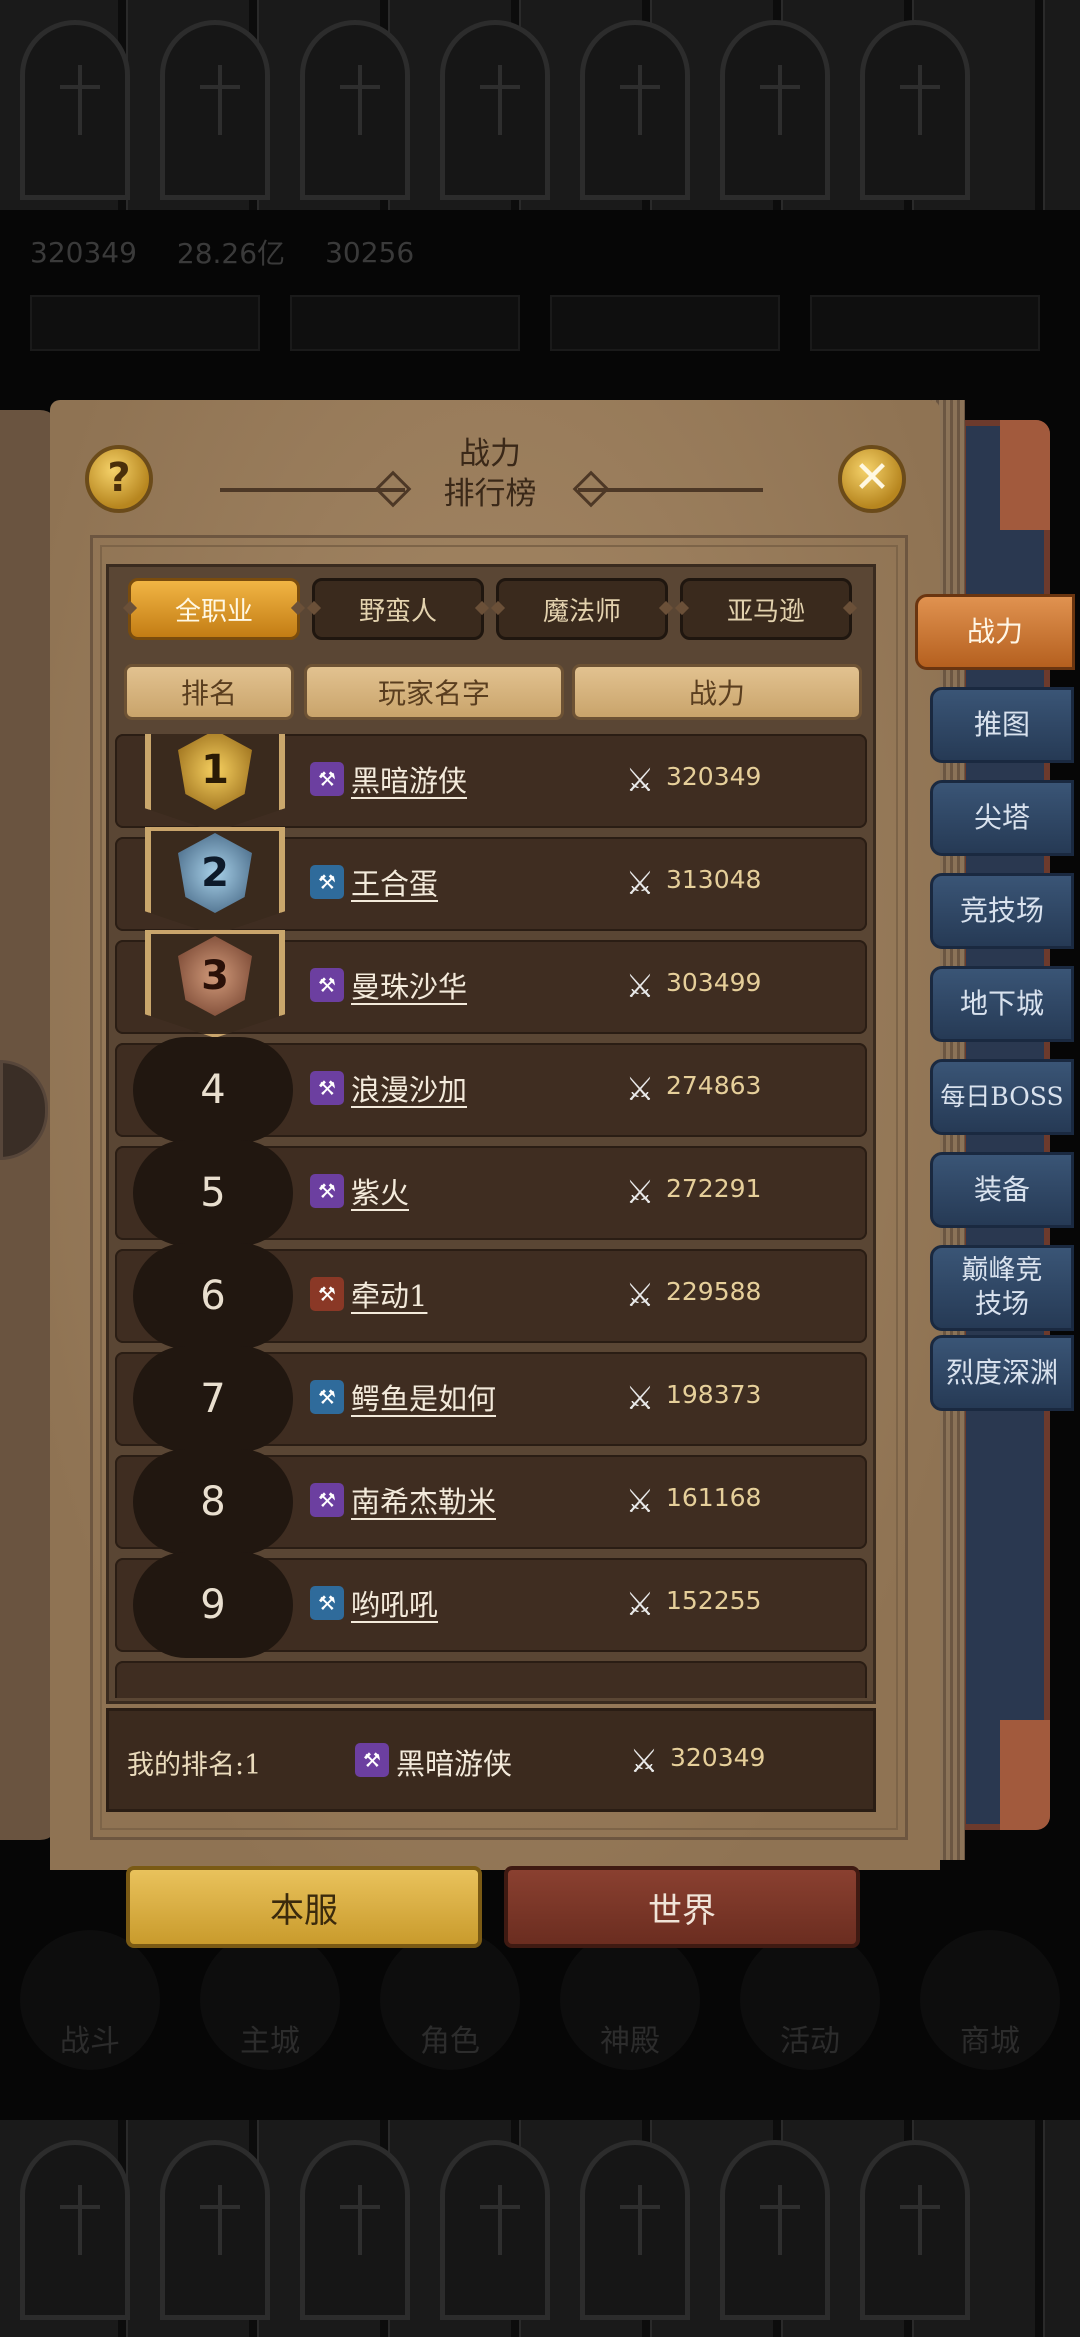 The image size is (1080, 2337). Describe the element at coordinates (491, 881) in the screenshot. I see `ranking-row: 2 ⚒ 王合蛋 ⚔ 313048` at that location.